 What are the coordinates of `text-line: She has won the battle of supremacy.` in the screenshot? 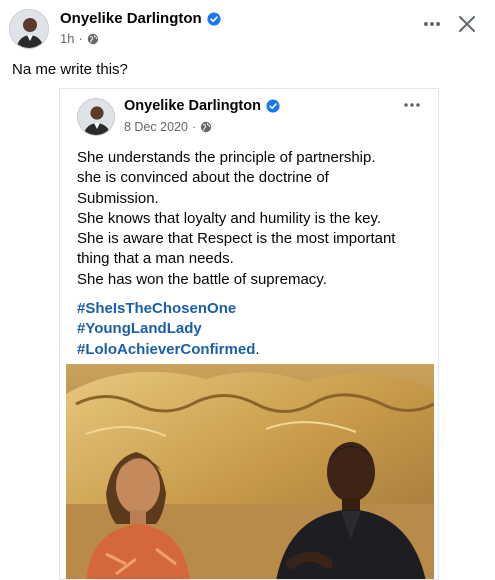 It's located at (202, 279).